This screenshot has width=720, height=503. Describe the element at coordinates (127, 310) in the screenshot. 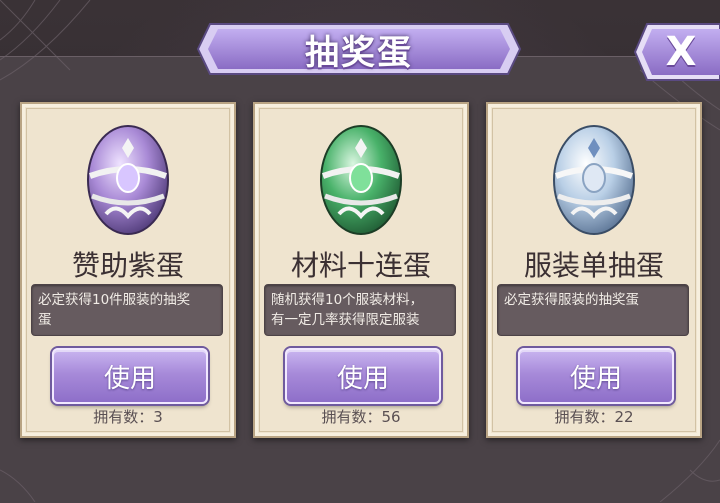

I see `card-description: 必定获得10件服装的抽奖 蛋` at that location.